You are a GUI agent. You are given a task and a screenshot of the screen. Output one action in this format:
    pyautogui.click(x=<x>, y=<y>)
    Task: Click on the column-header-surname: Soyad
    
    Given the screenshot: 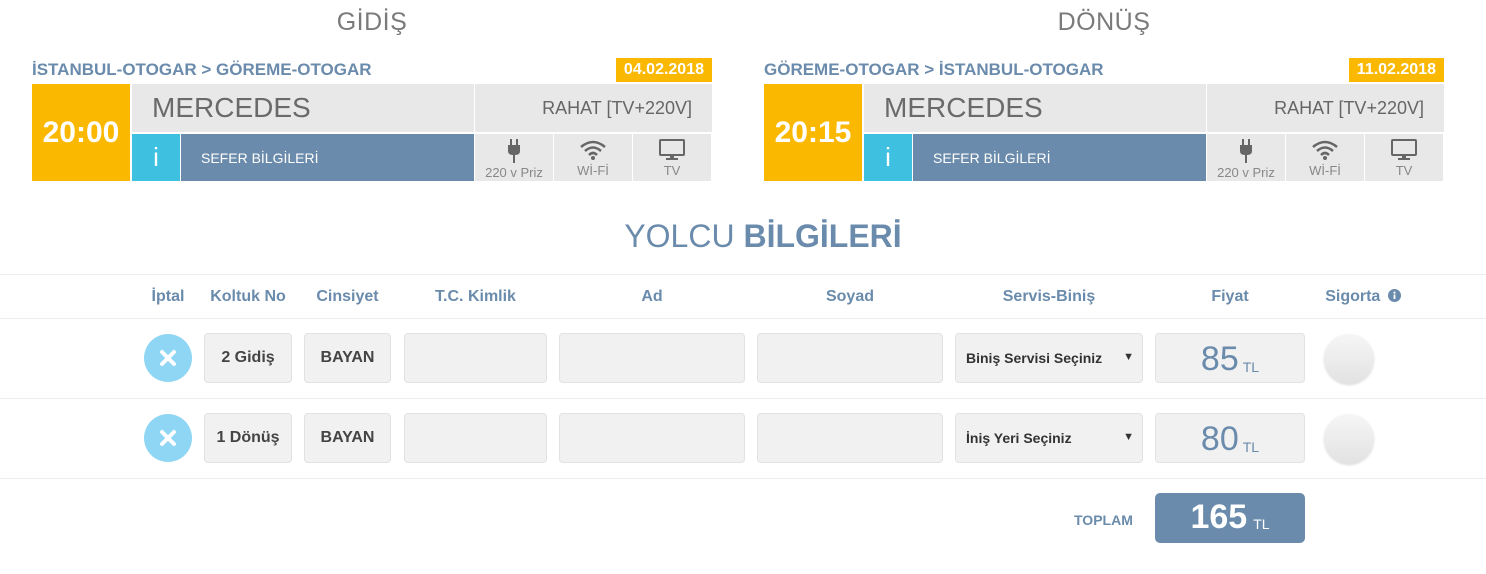 What is the action you would take?
    pyautogui.click(x=849, y=296)
    